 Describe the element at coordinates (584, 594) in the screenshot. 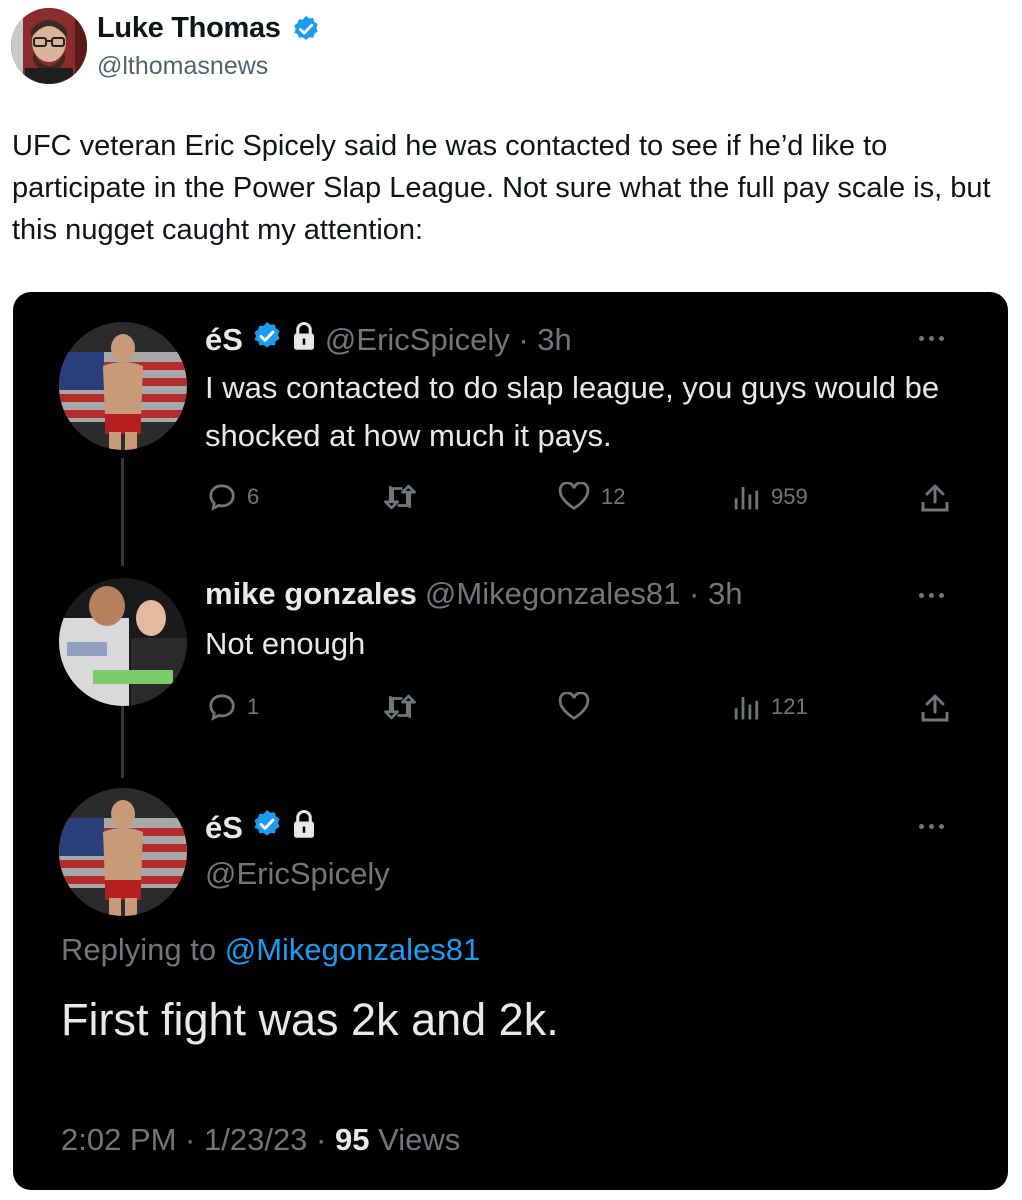

I see `handle-and-time: @Mikegonzales81 · 3h` at that location.